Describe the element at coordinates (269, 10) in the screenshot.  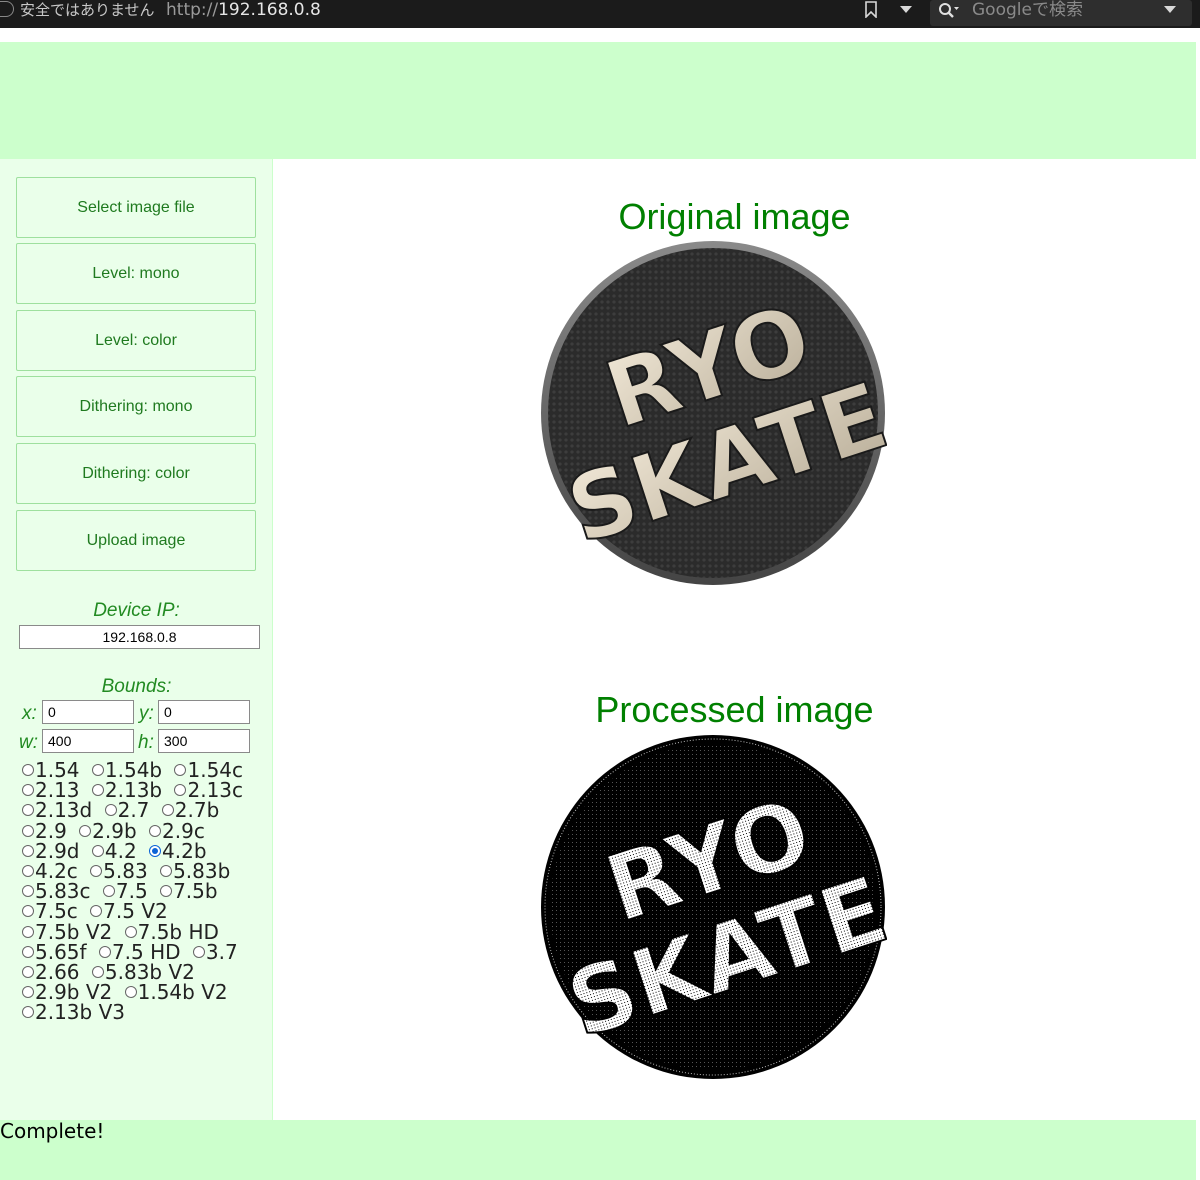
I see `url-host: 192.168.0.8` at that location.